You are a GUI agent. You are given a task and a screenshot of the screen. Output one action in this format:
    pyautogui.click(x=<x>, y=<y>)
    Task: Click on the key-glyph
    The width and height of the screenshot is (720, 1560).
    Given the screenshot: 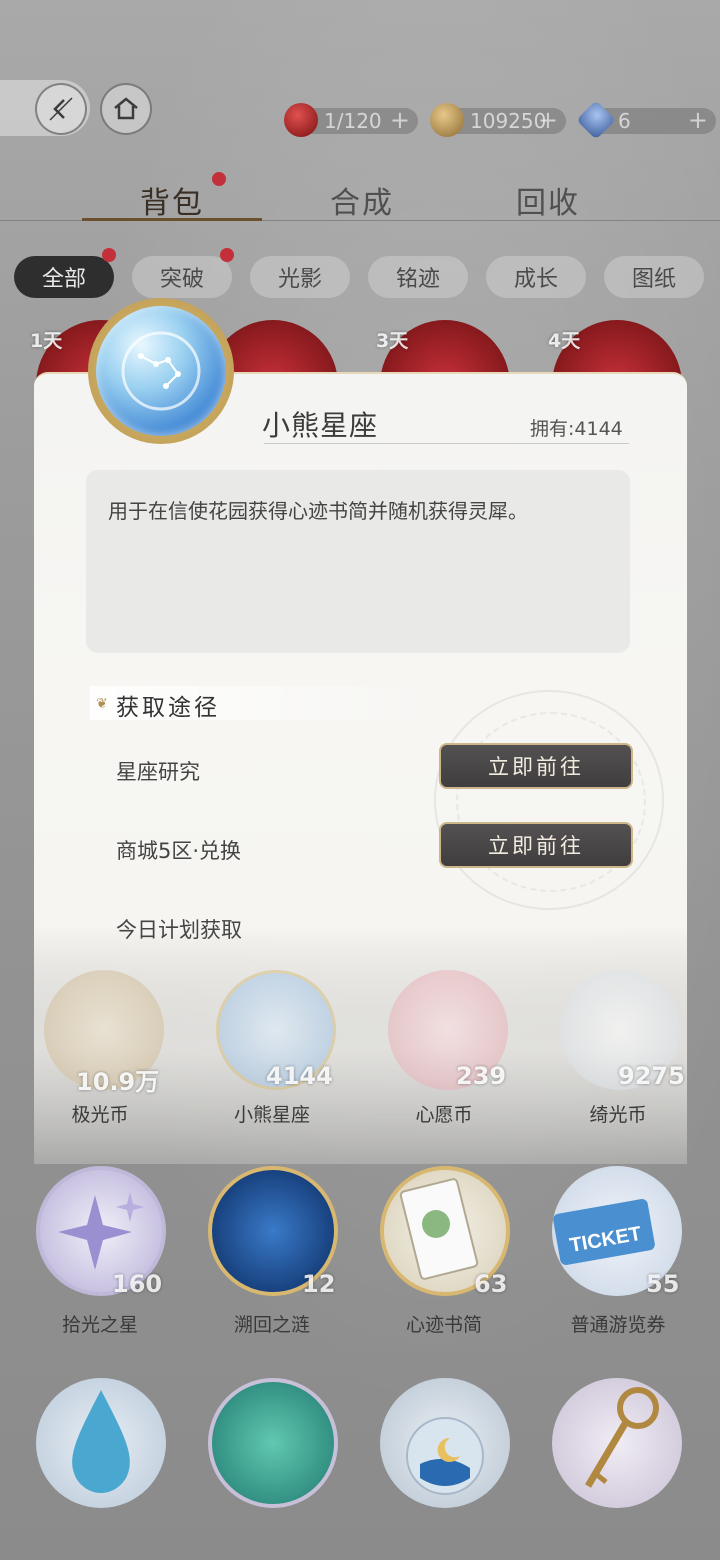 What is the action you would take?
    pyautogui.click(x=621, y=1437)
    